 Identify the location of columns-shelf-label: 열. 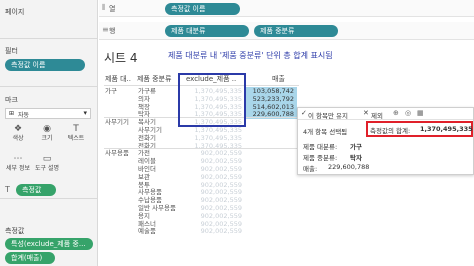
(112, 9).